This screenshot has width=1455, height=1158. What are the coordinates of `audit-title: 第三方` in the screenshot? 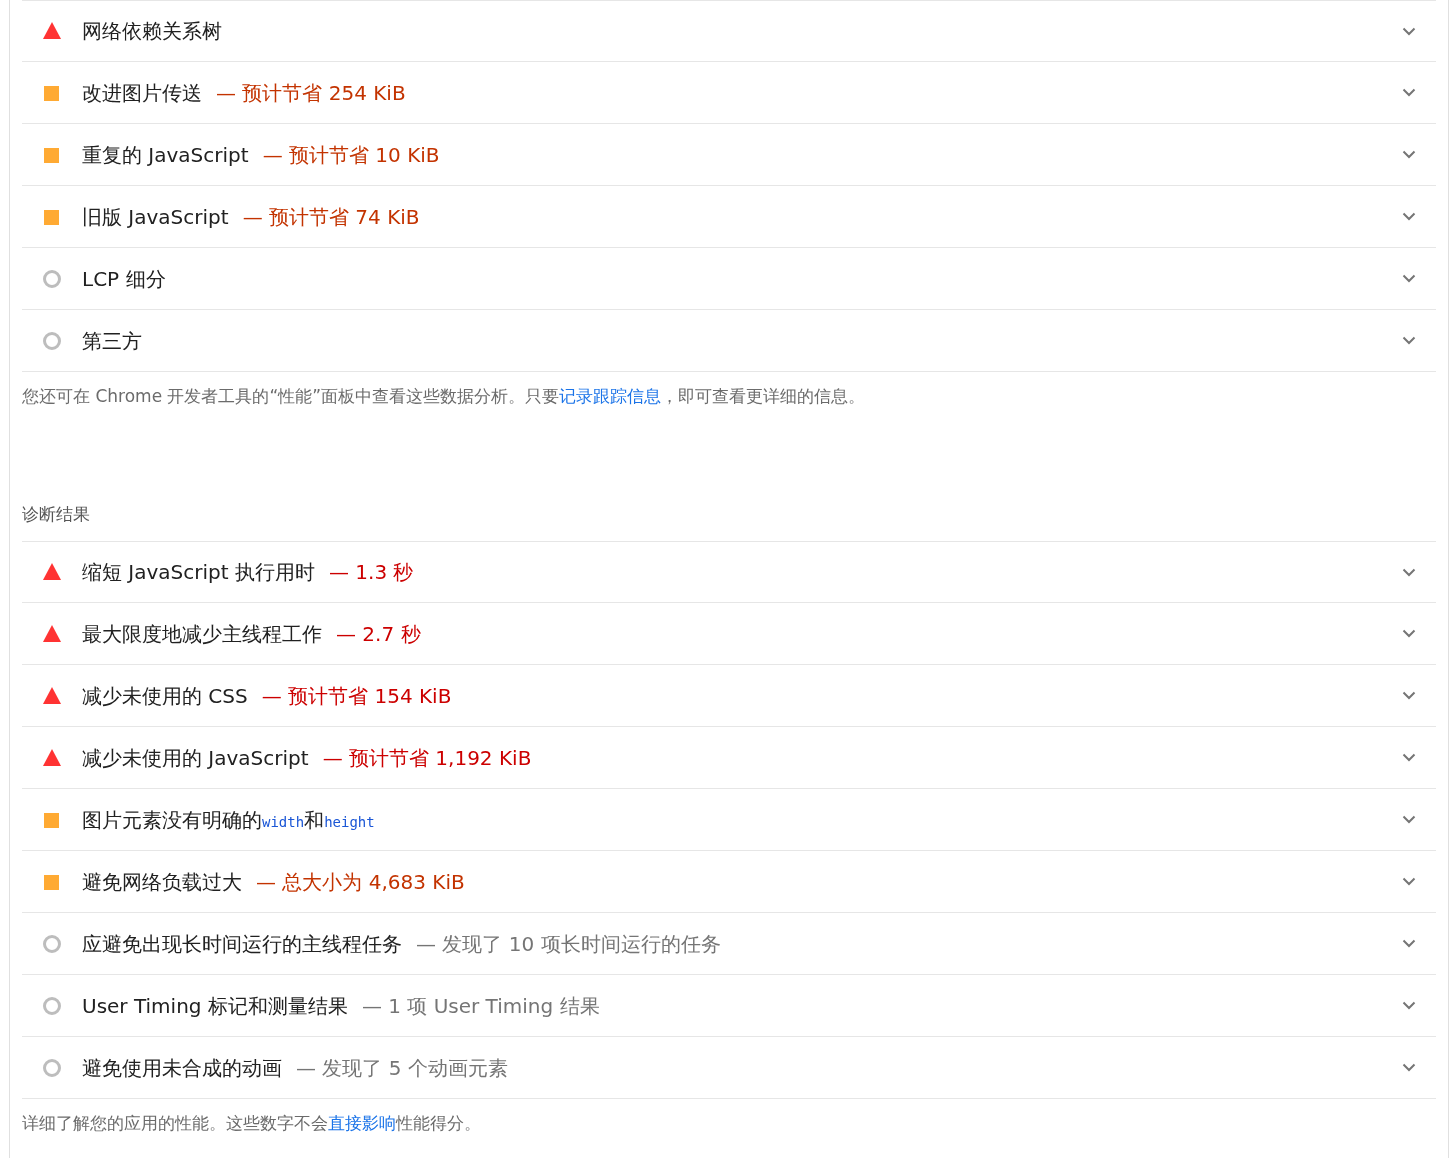 It's located at (112, 341).